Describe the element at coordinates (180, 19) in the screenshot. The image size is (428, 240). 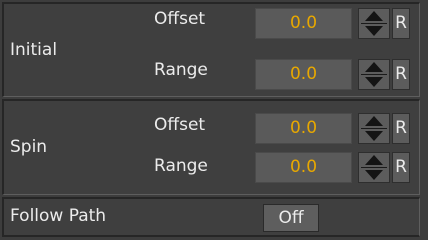
I see `initial-offset-label: Offset` at that location.